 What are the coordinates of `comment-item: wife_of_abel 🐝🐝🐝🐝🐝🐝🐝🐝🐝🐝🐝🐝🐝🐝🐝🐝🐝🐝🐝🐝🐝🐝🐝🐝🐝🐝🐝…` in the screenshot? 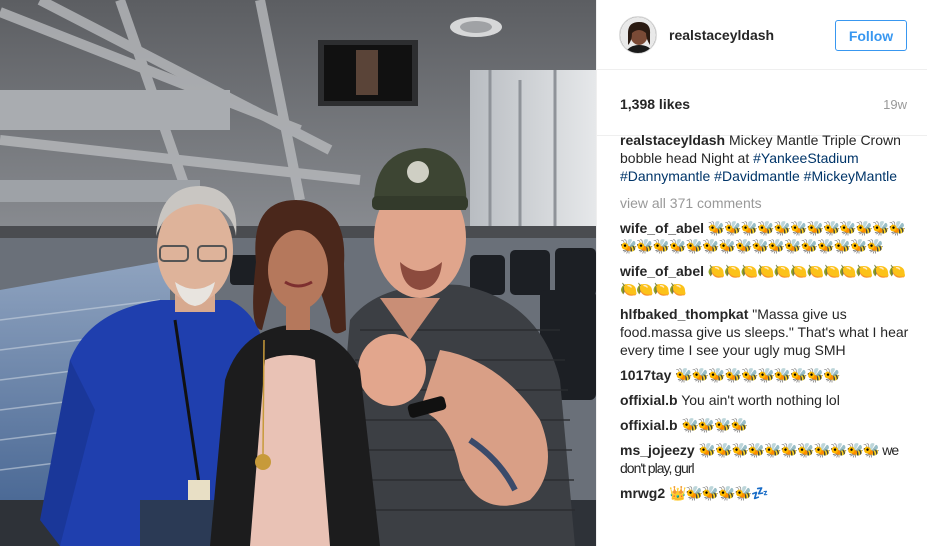 It's located at (766, 237).